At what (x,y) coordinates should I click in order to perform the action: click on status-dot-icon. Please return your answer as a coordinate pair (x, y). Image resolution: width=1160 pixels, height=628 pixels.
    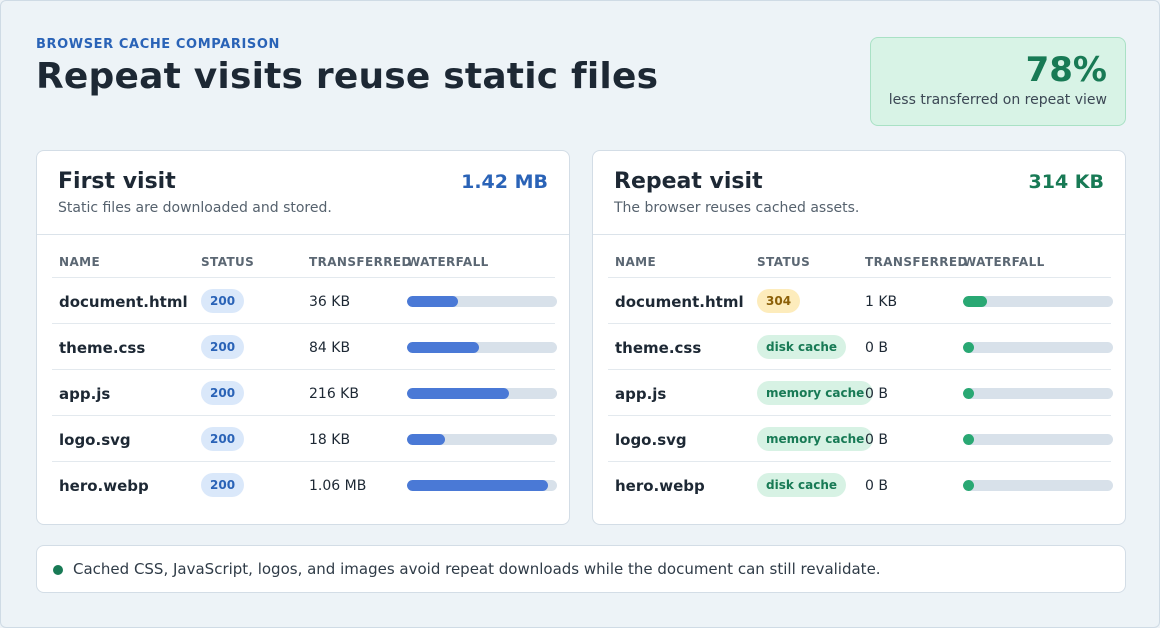
    Looking at the image, I should click on (58, 570).